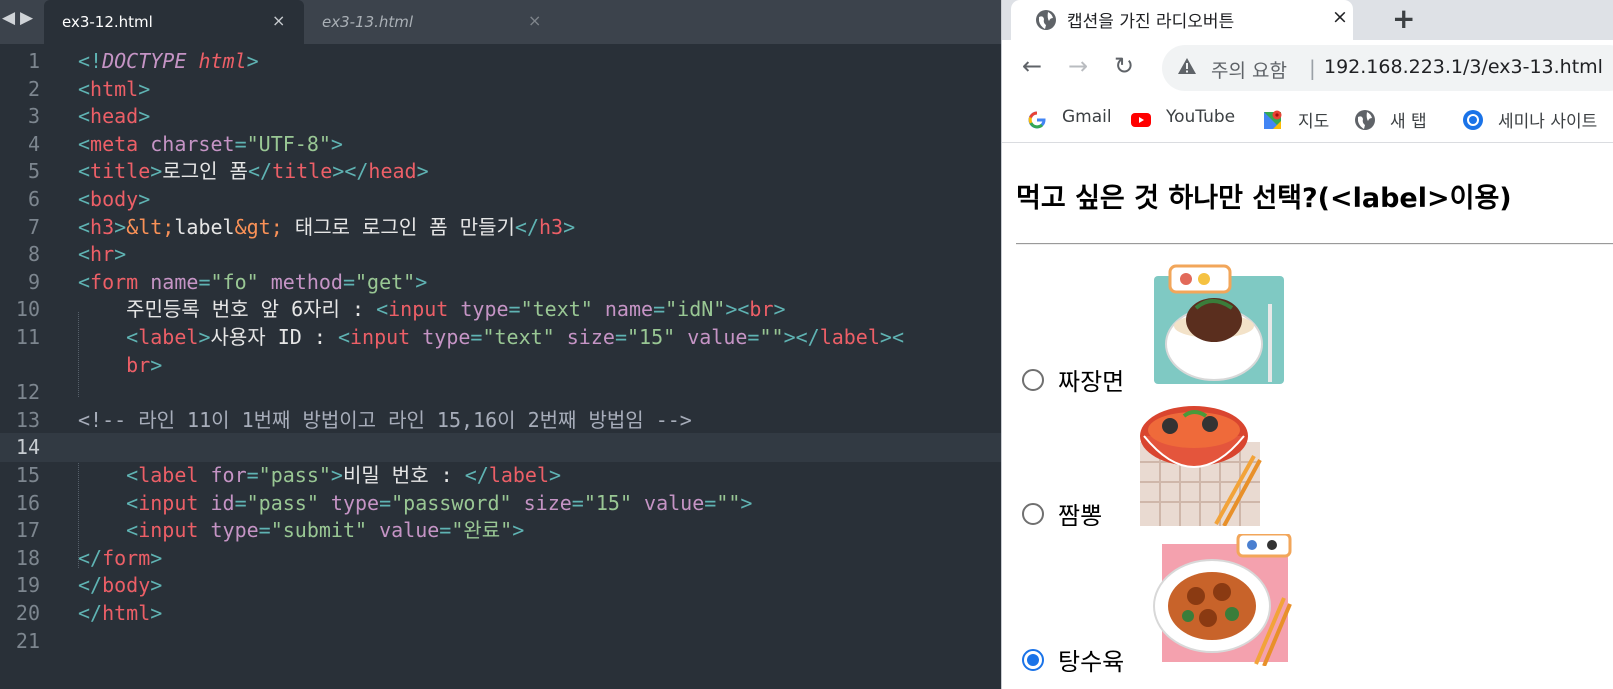 The height and width of the screenshot is (689, 1613). What do you see at coordinates (325, 530) in the screenshot?
I see `code-text: <input type="submit" value="완료">` at bounding box center [325, 530].